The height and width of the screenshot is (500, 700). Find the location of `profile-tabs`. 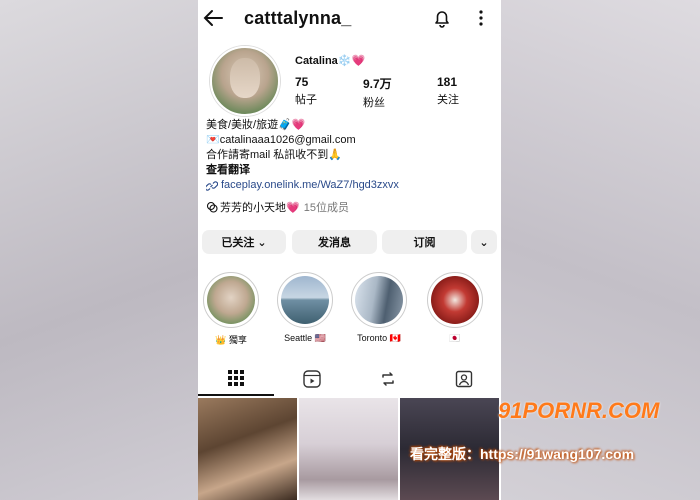

profile-tabs is located at coordinates (349, 379).